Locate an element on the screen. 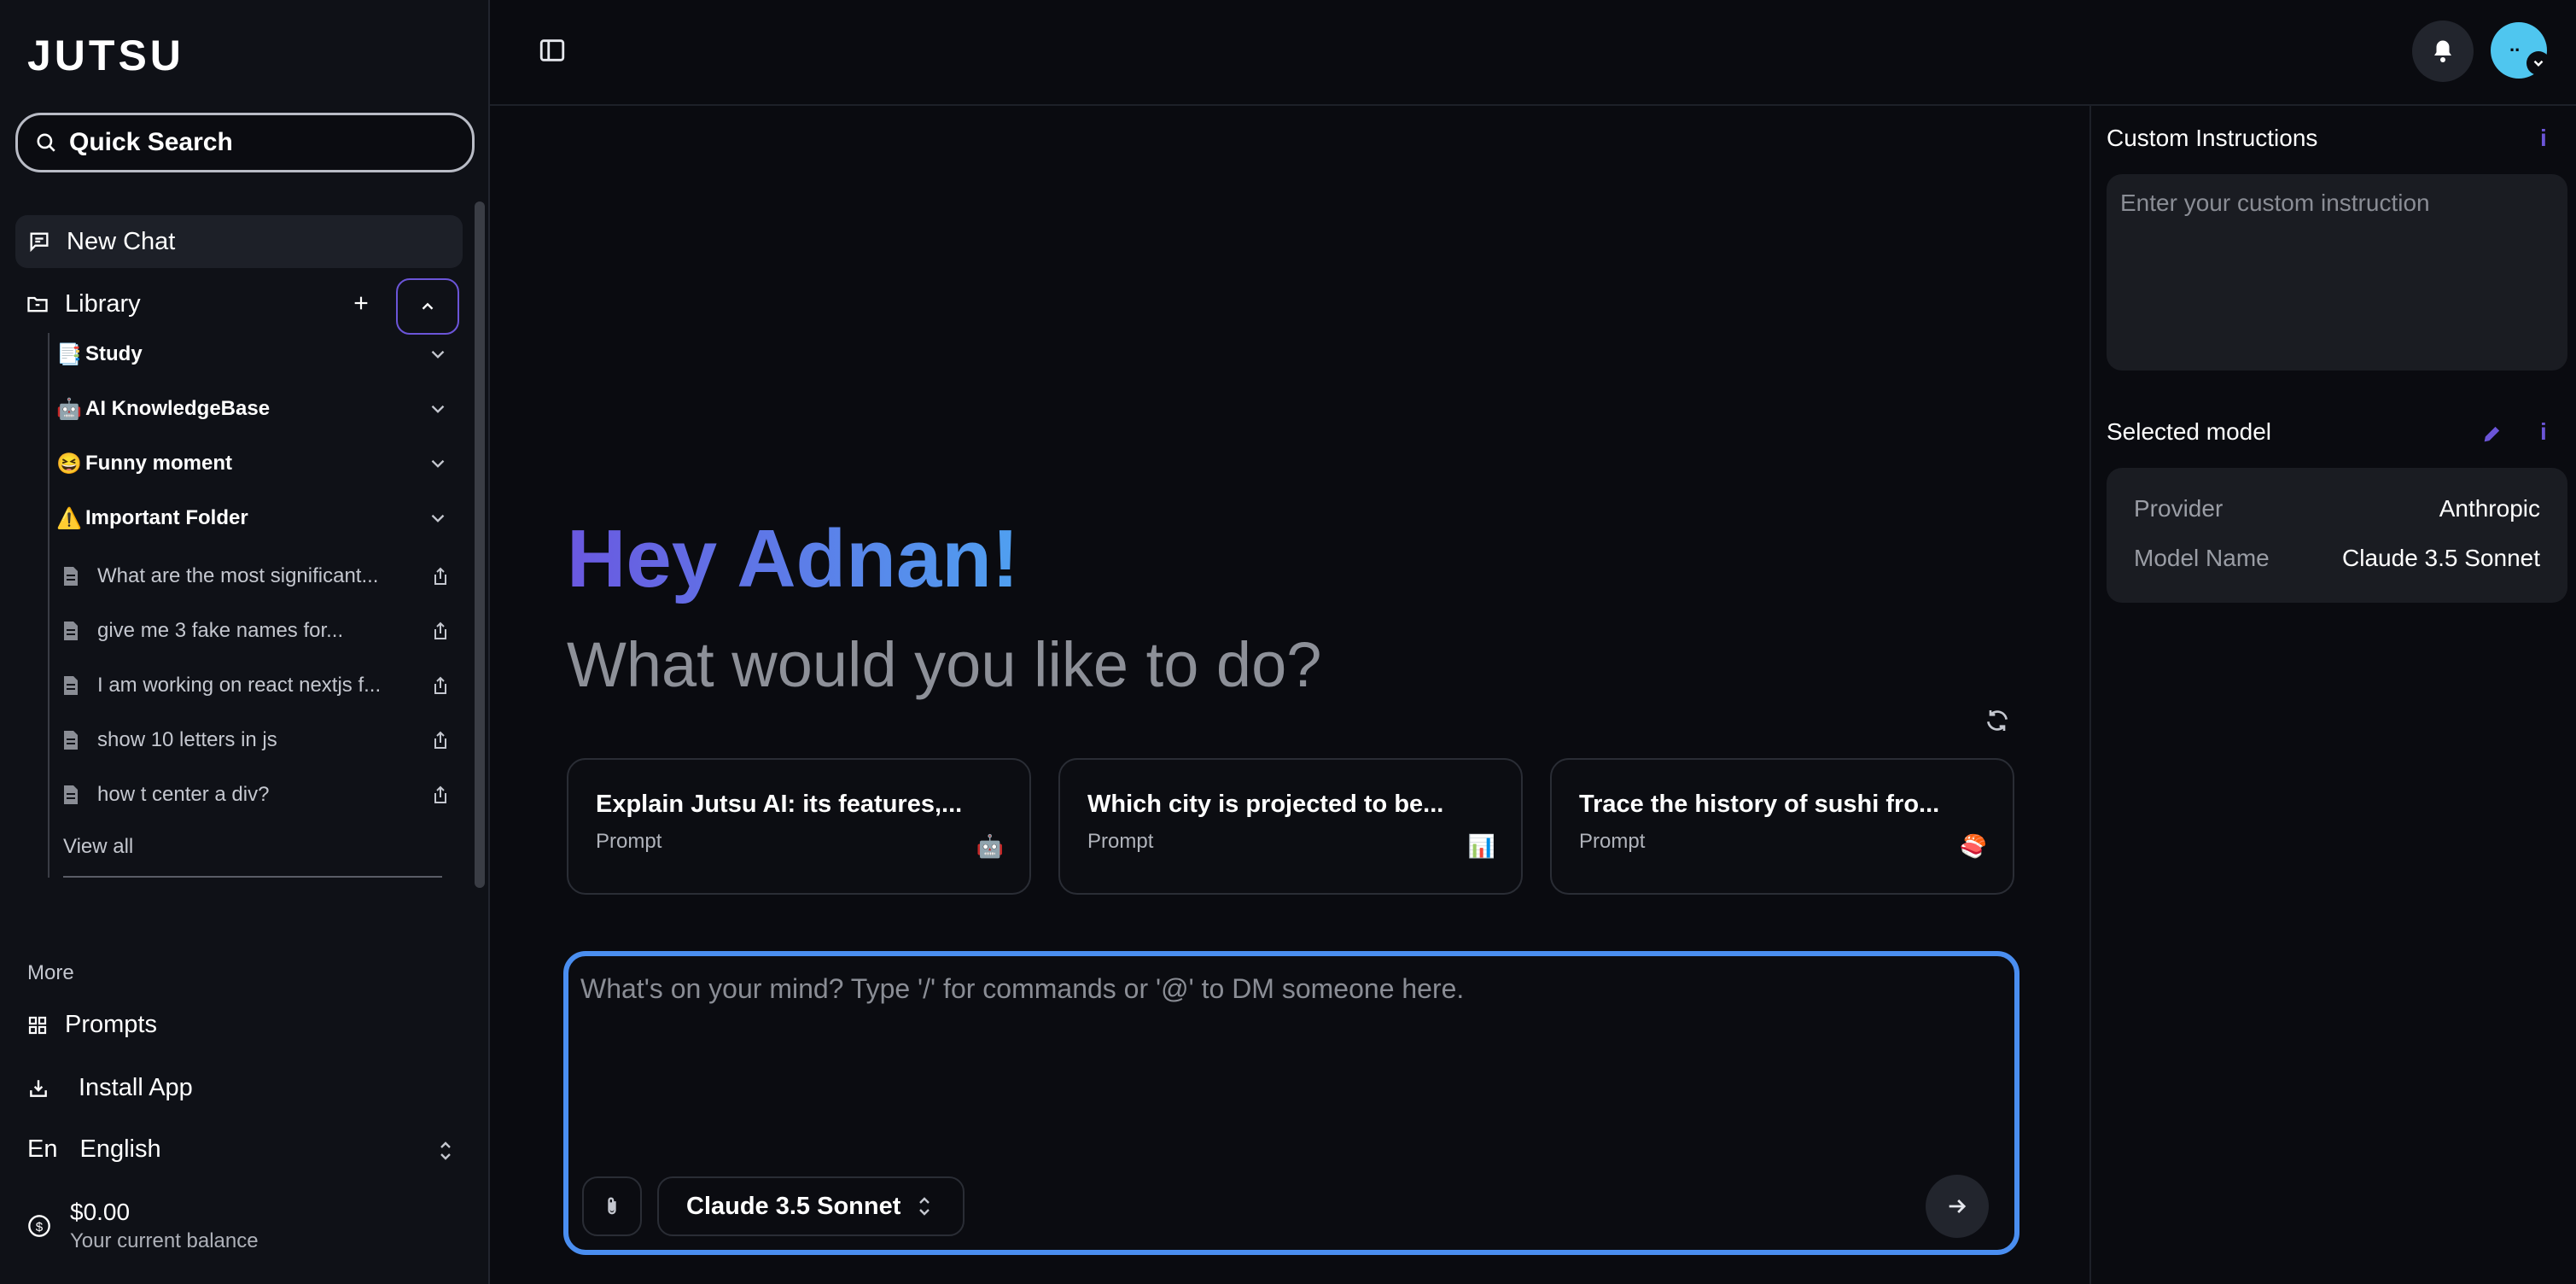 Image resolution: width=2576 pixels, height=1284 pixels. library-header: Library is located at coordinates (83, 304).